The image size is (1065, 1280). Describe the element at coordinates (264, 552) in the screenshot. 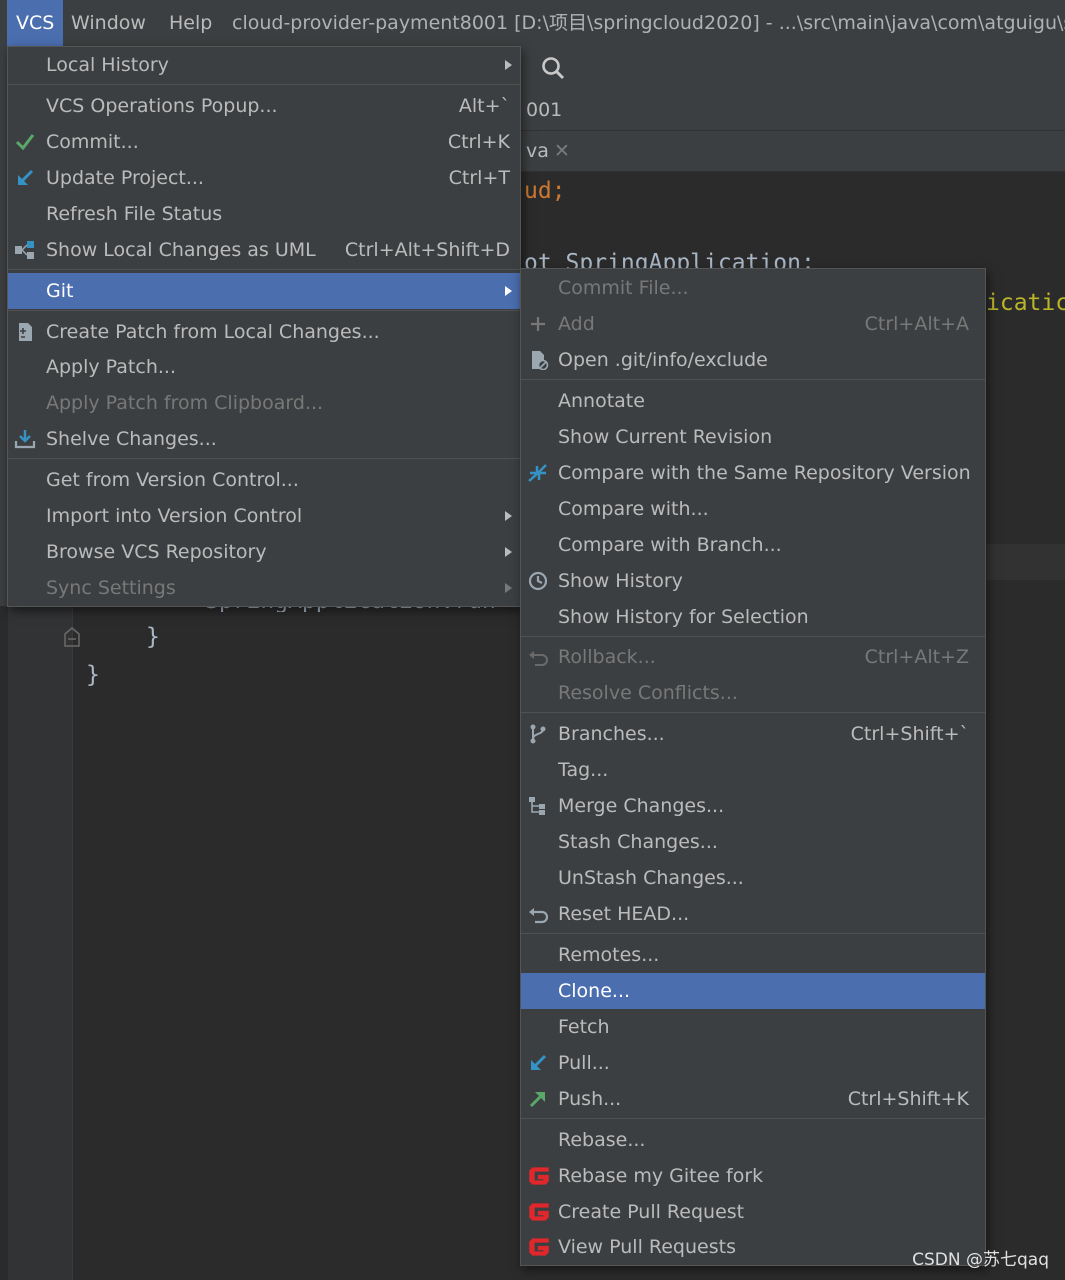

I see `menu-item-browse-vcs-repository: Browse VCS Repository` at that location.